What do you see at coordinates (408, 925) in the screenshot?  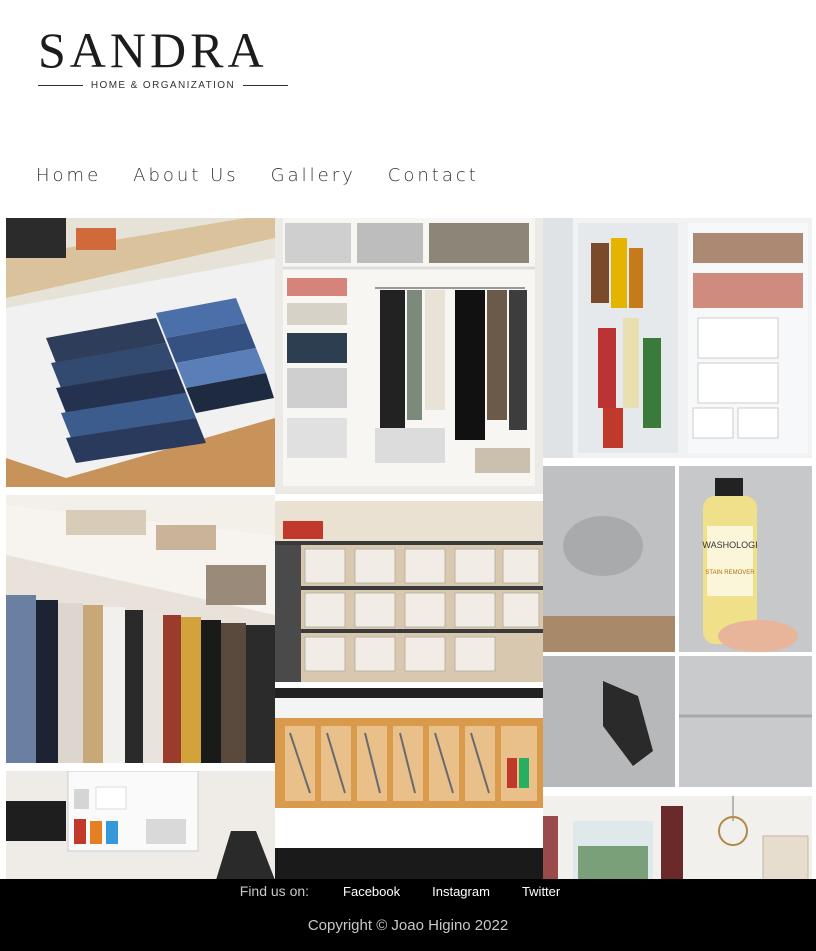 I see `copyright-text: Copyright © Joao Higino 2022` at bounding box center [408, 925].